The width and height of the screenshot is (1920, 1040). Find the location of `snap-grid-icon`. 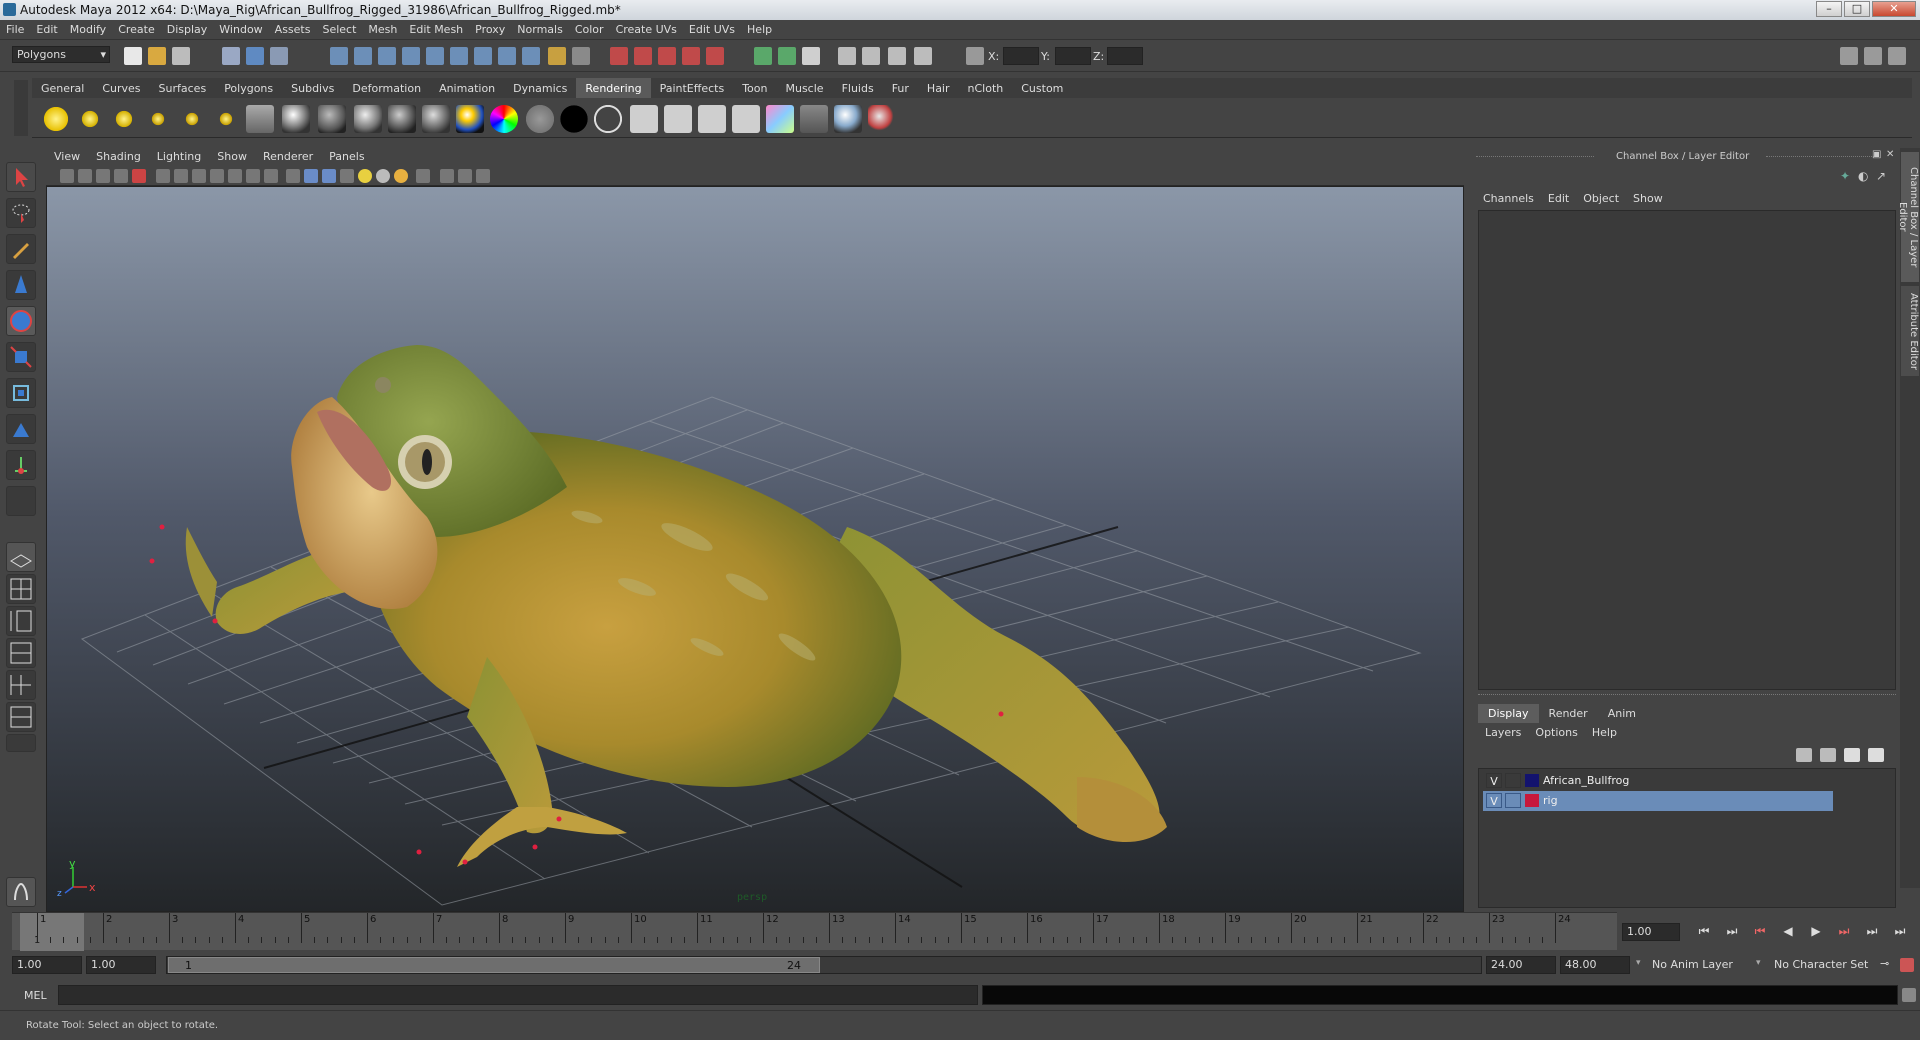

snap-grid-icon is located at coordinates (619, 56).